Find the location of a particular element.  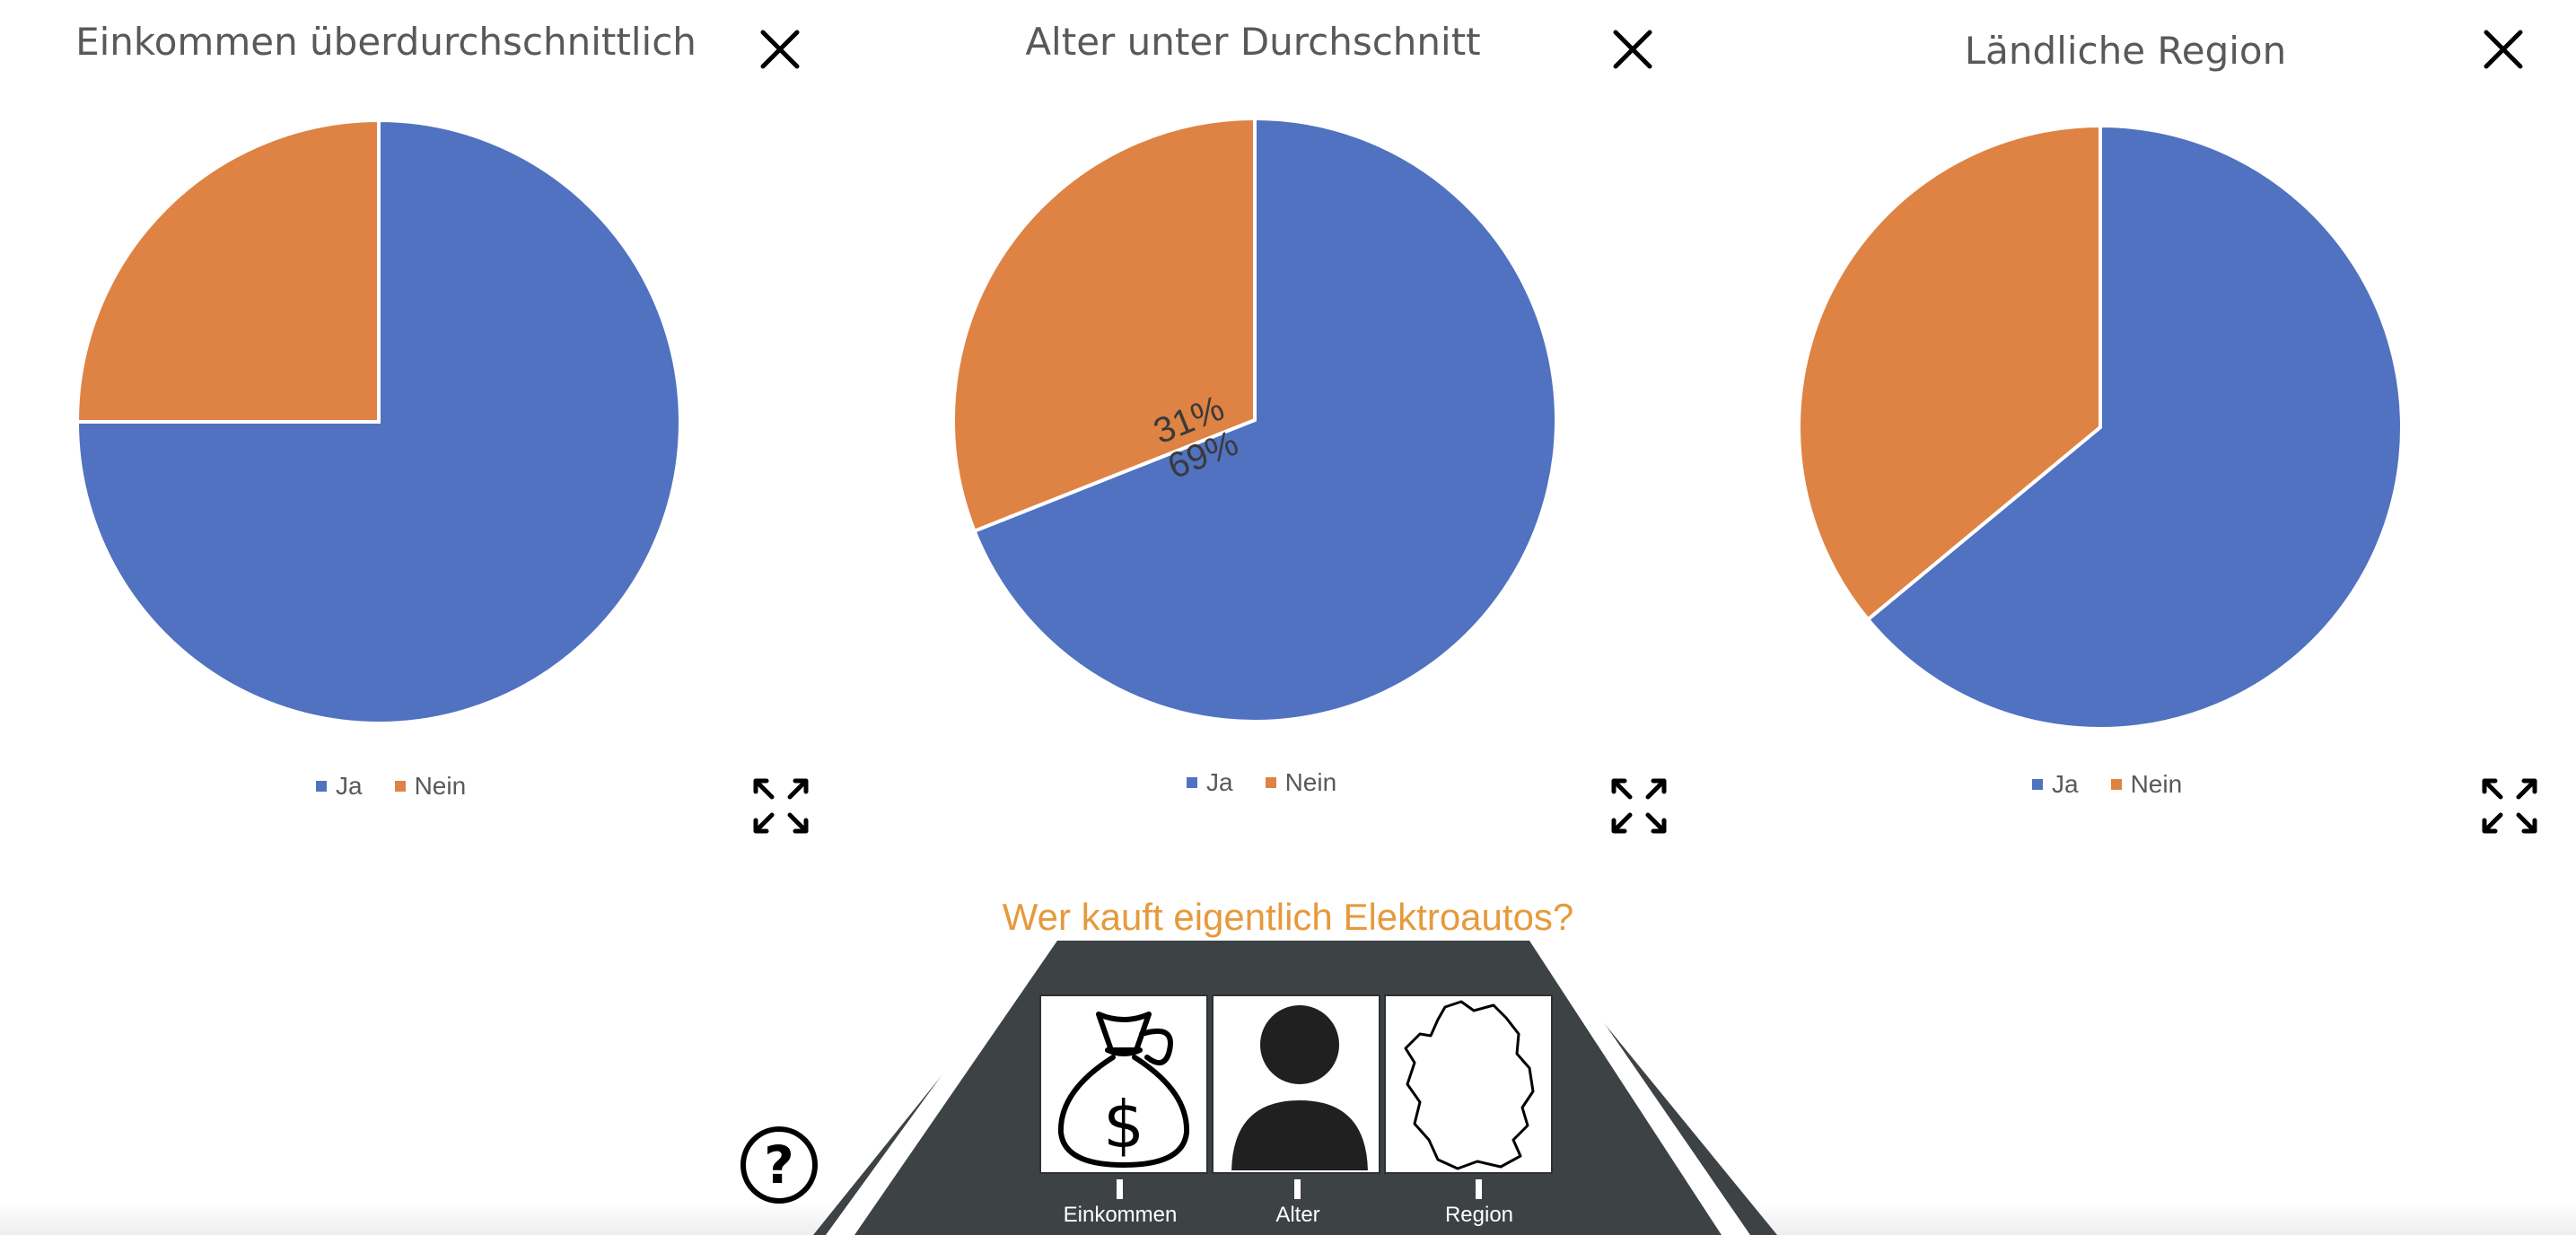

germany-map-icon is located at coordinates (1469, 1085).